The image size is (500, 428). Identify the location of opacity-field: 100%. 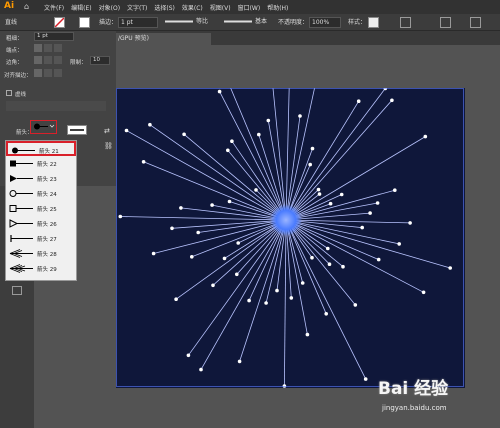
(325, 22).